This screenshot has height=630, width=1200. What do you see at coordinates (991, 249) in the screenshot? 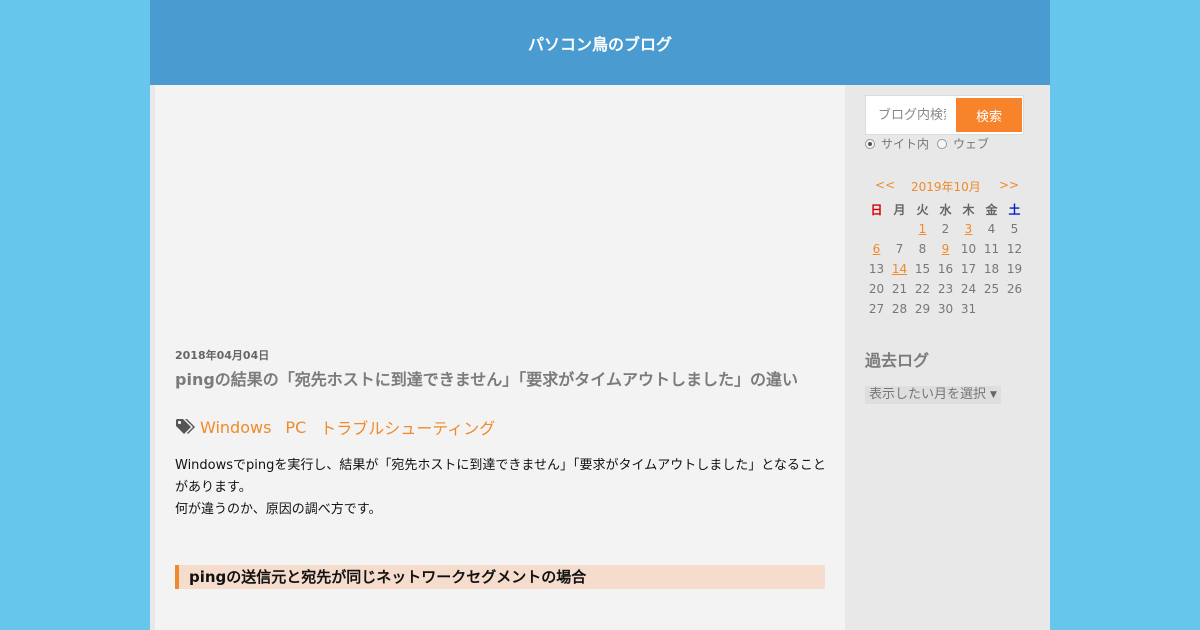
I see `calendar-day: 11` at bounding box center [991, 249].